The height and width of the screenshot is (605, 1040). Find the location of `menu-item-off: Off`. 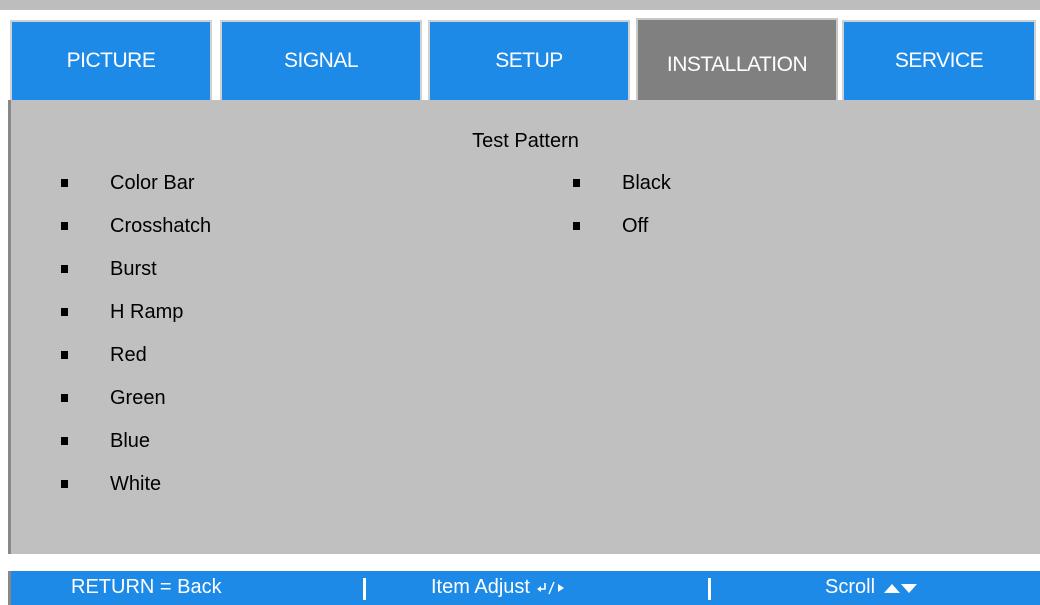

menu-item-off: Off is located at coordinates (610, 226).